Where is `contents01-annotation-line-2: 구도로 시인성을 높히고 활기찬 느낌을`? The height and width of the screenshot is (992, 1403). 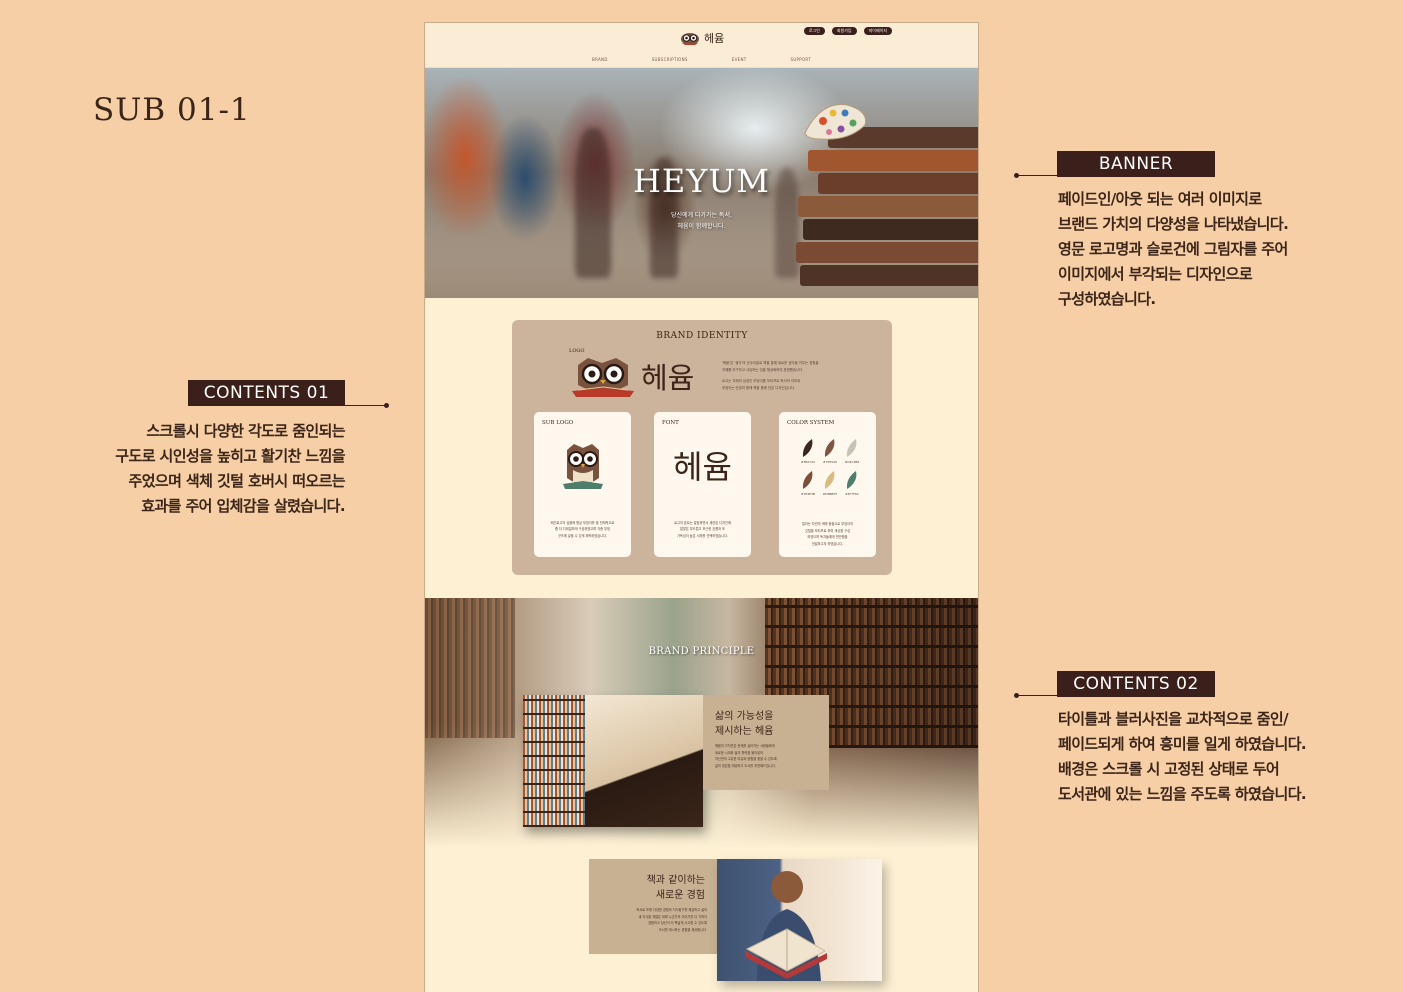
contents01-annotation-line-2: 구도로 시인성을 높히고 활기찬 느낌을 is located at coordinates (230, 456).